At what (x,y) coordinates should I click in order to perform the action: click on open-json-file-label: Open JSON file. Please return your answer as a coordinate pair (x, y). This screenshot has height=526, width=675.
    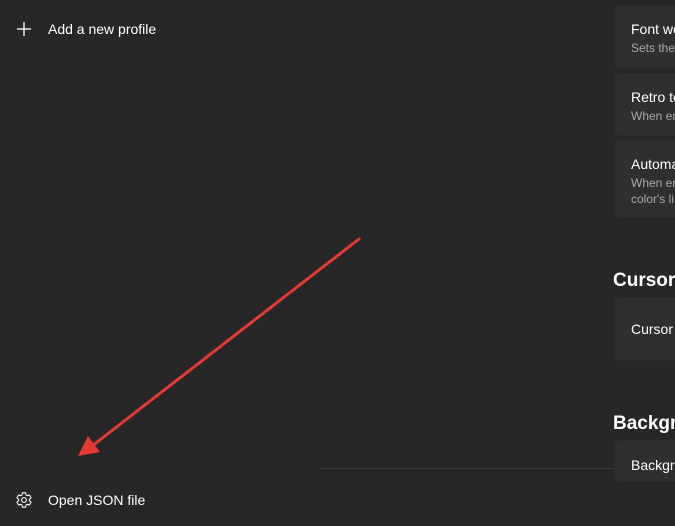
    Looking at the image, I should click on (97, 500).